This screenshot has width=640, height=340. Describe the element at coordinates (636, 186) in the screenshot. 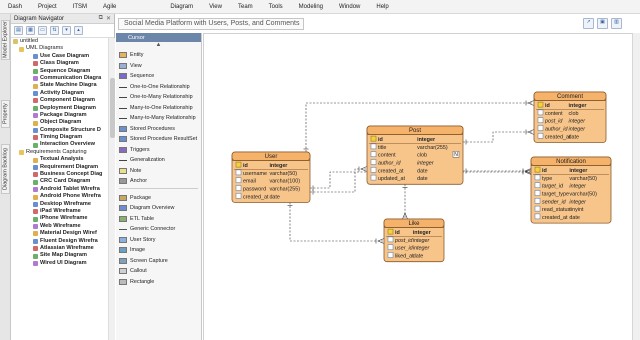

I see `canvas-scrollbar` at that location.